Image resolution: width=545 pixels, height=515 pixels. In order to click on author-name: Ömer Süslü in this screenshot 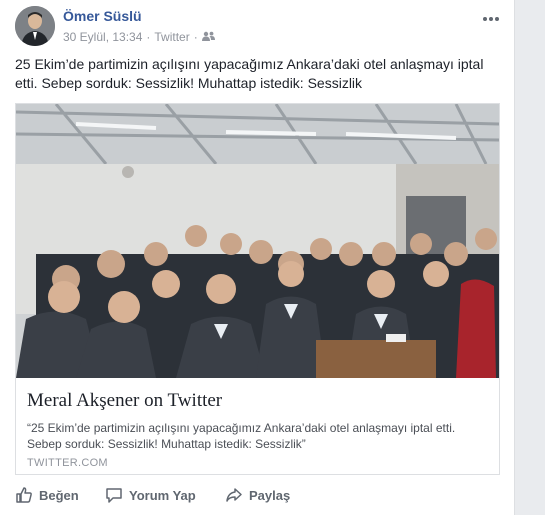, I will do `click(102, 16)`.